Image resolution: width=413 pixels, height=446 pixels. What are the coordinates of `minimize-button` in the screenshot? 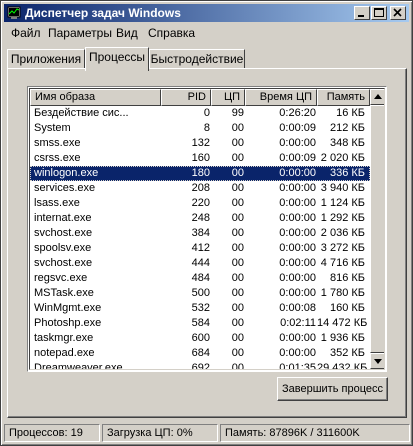 It's located at (362, 13).